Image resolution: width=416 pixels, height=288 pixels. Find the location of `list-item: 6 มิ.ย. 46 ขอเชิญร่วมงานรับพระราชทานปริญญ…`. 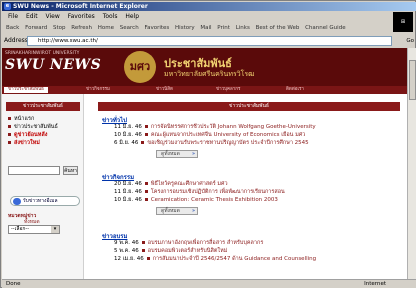

list-item: 6 มิ.ย. 46 ขอเชิญร่วมงานรับพระราชทานปริญญ… is located at coordinates (211, 143).